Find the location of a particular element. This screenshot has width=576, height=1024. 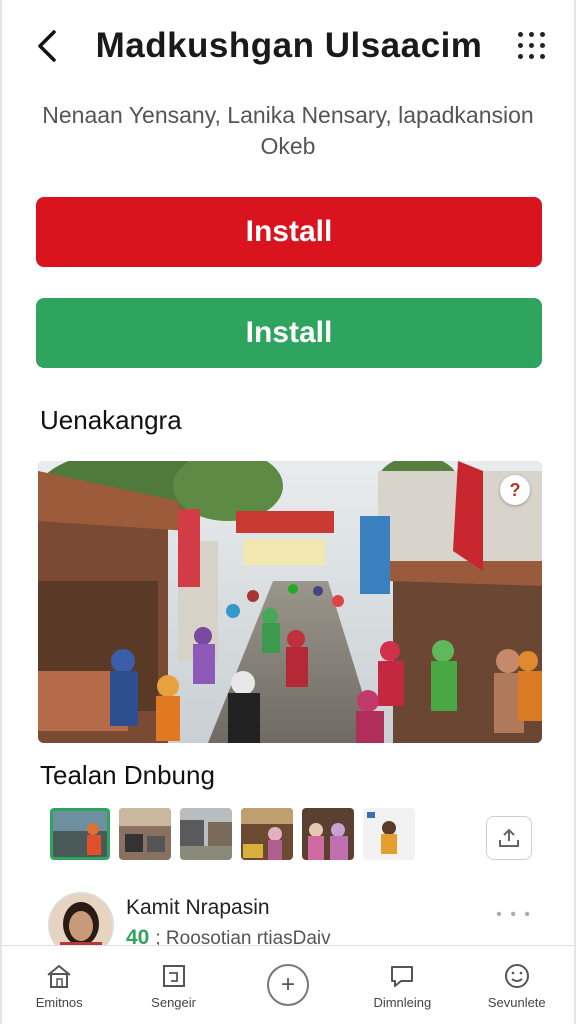

nav-item-home: Emitnos is located at coordinates (59, 985).